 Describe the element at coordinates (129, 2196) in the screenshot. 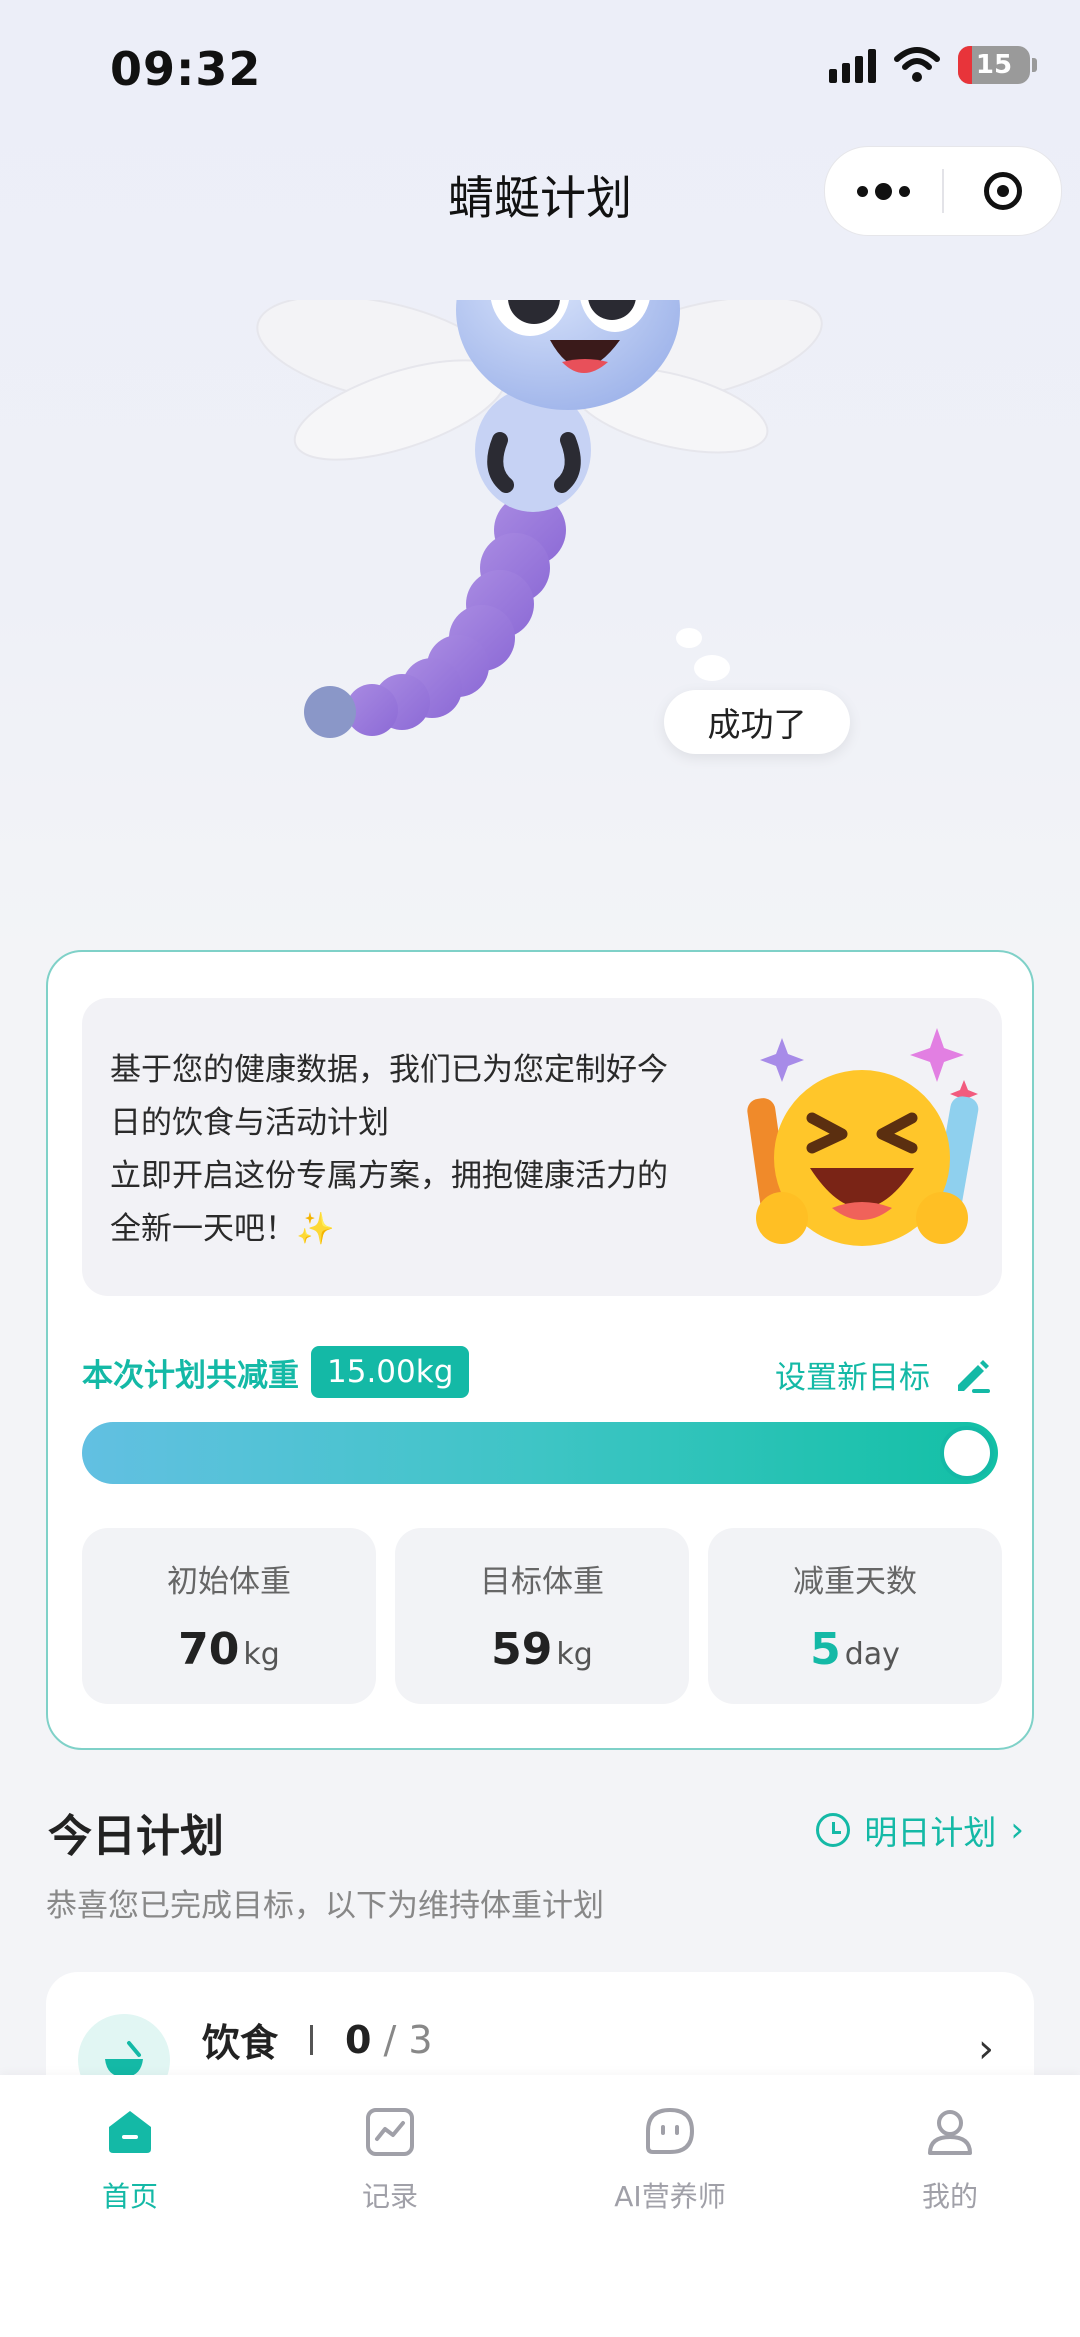

I see `tab-label: 首页` at that location.